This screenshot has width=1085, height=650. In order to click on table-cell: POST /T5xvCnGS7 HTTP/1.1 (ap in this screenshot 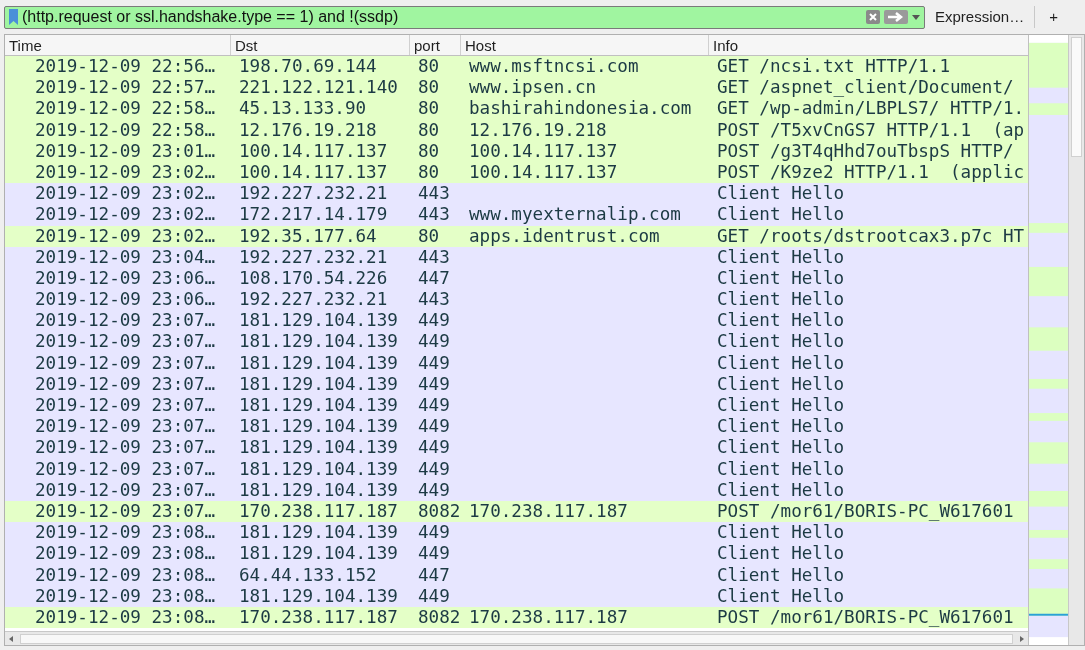, I will do `click(871, 129)`.